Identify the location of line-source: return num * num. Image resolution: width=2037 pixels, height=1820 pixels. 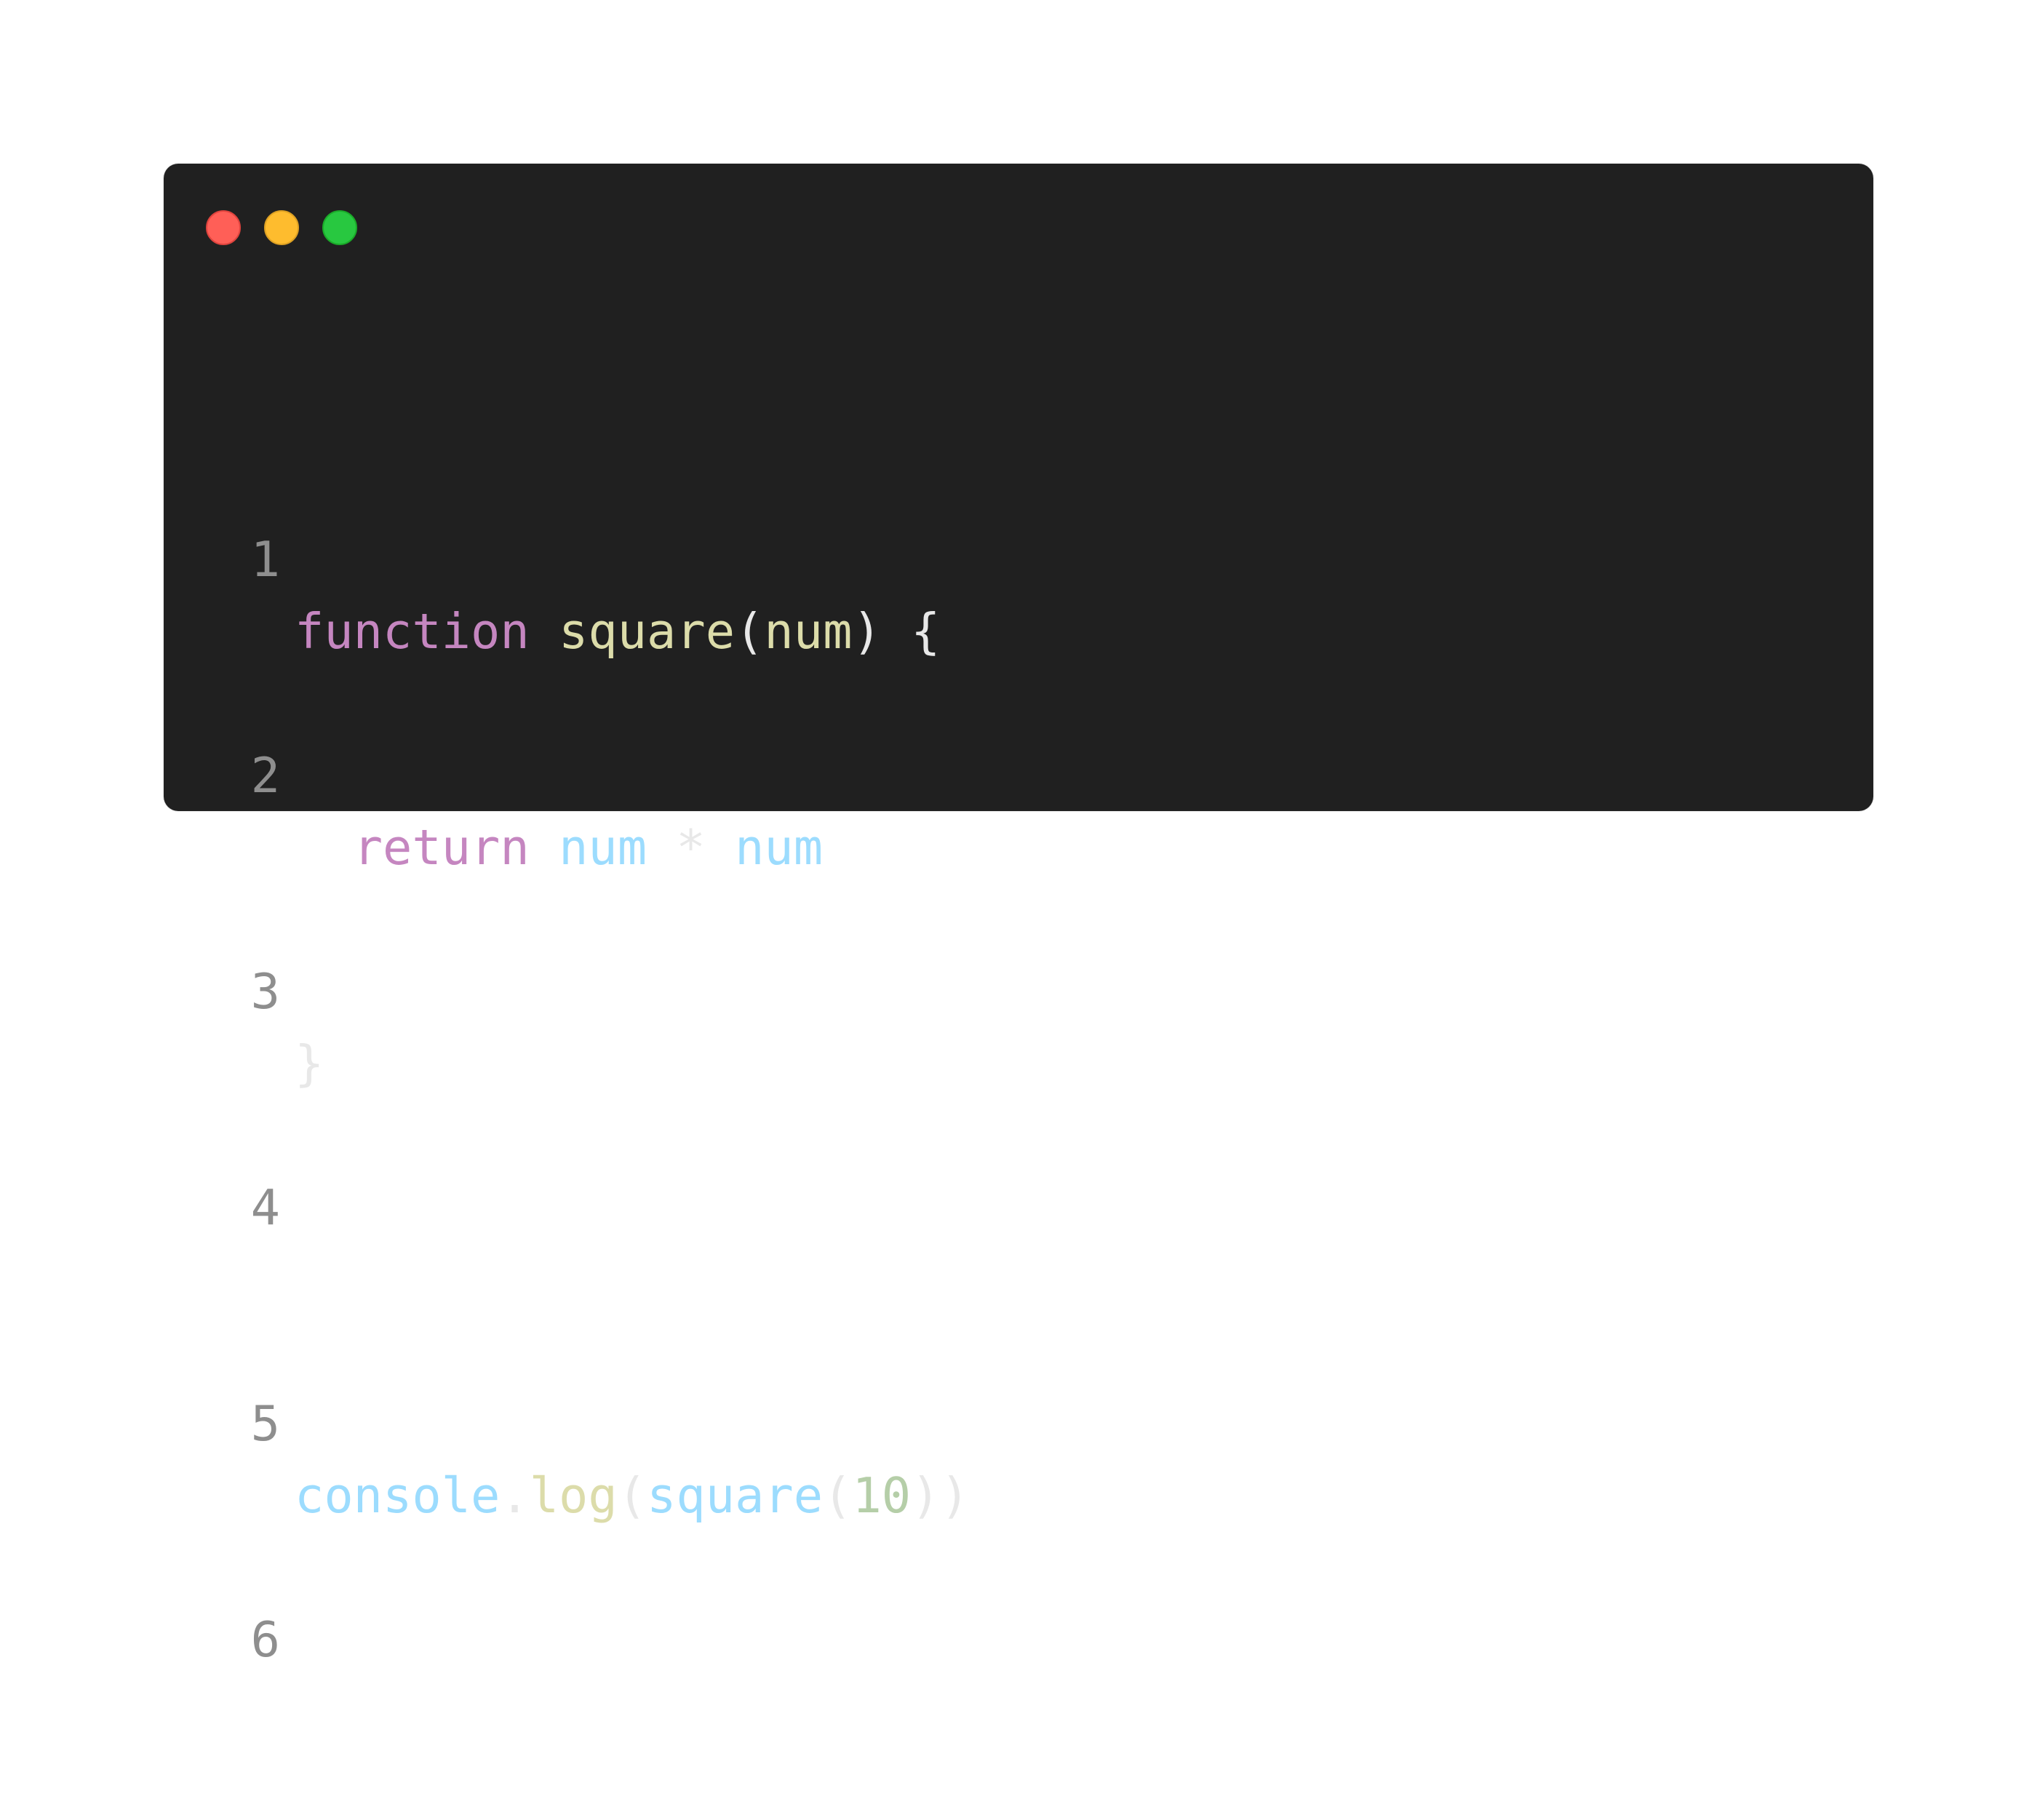
(559, 848).